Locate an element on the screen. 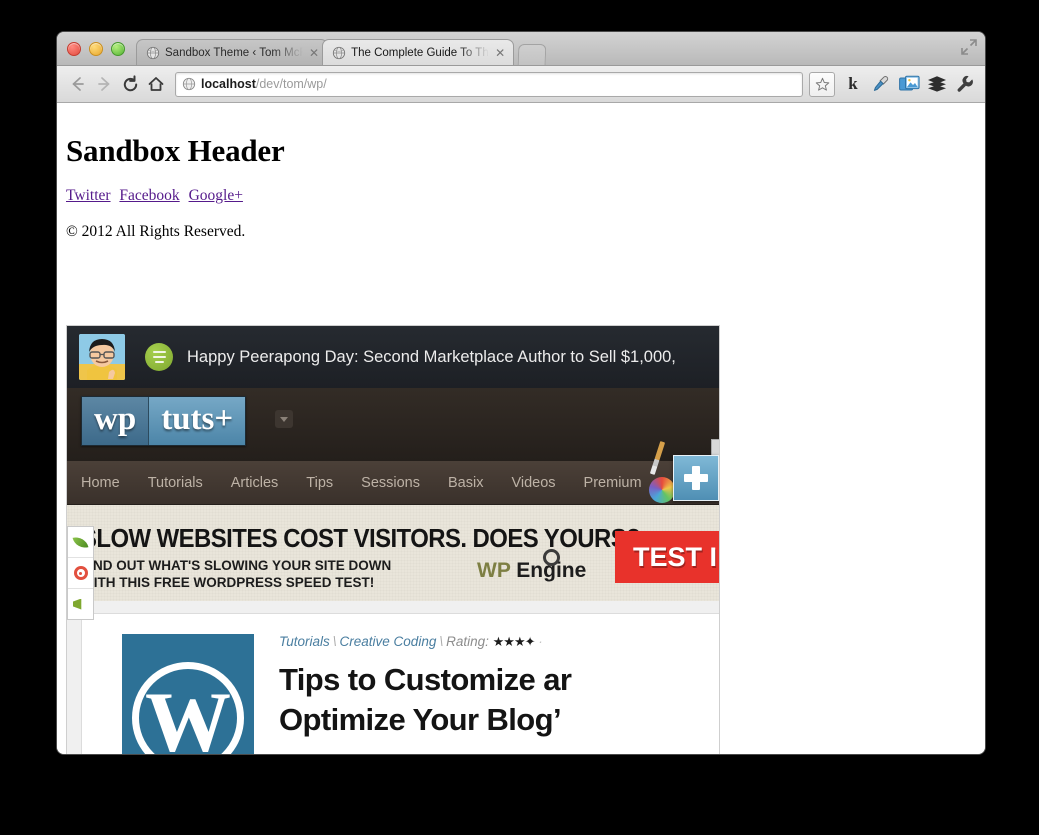 The height and width of the screenshot is (835, 1039). wrench-menu-icon is located at coordinates (965, 84).